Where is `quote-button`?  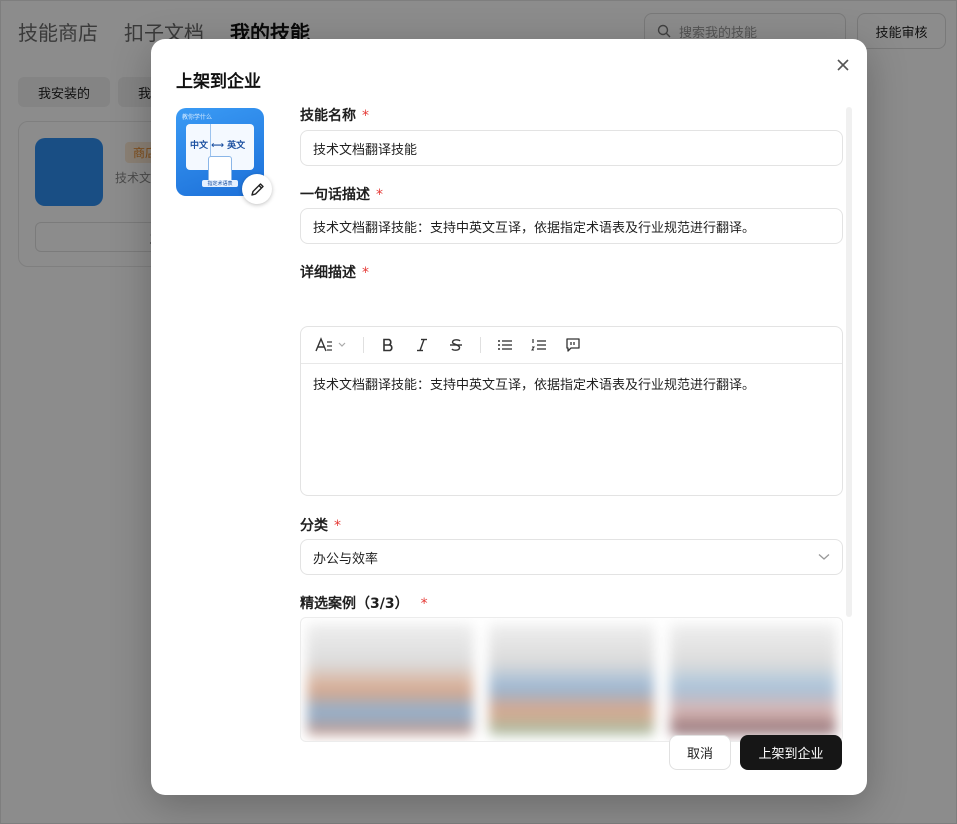 quote-button is located at coordinates (573, 345).